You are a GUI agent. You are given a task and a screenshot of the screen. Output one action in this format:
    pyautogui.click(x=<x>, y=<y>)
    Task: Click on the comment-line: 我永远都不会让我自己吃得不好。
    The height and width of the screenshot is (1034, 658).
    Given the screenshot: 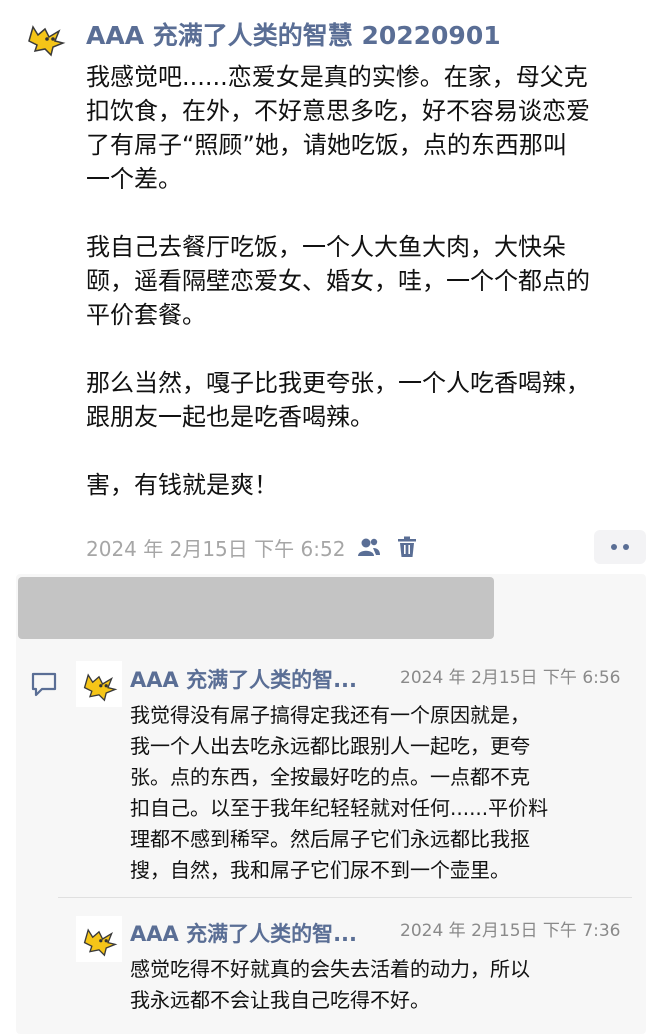 What is the action you would take?
    pyautogui.click(x=280, y=1000)
    